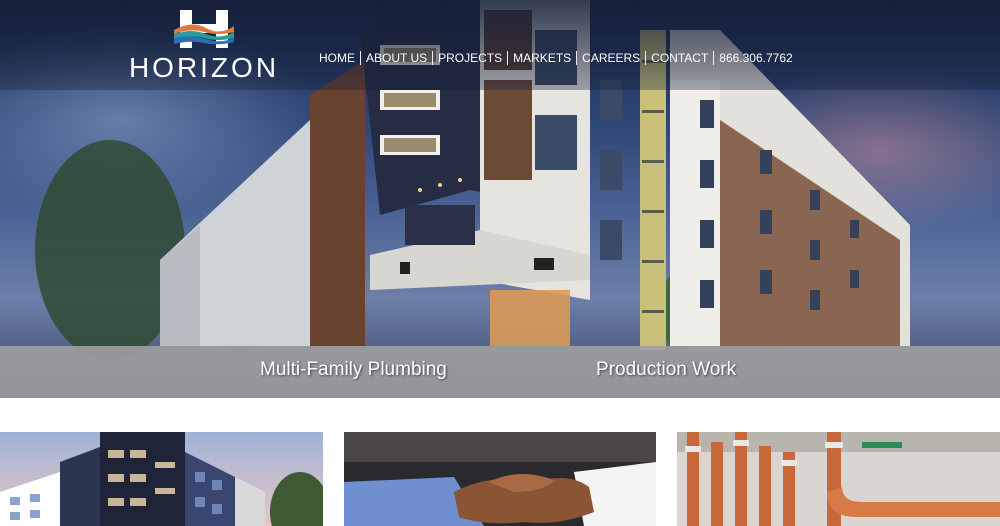  Describe the element at coordinates (755, 58) in the screenshot. I see `nav-phone-link: 866.306.7762` at that location.